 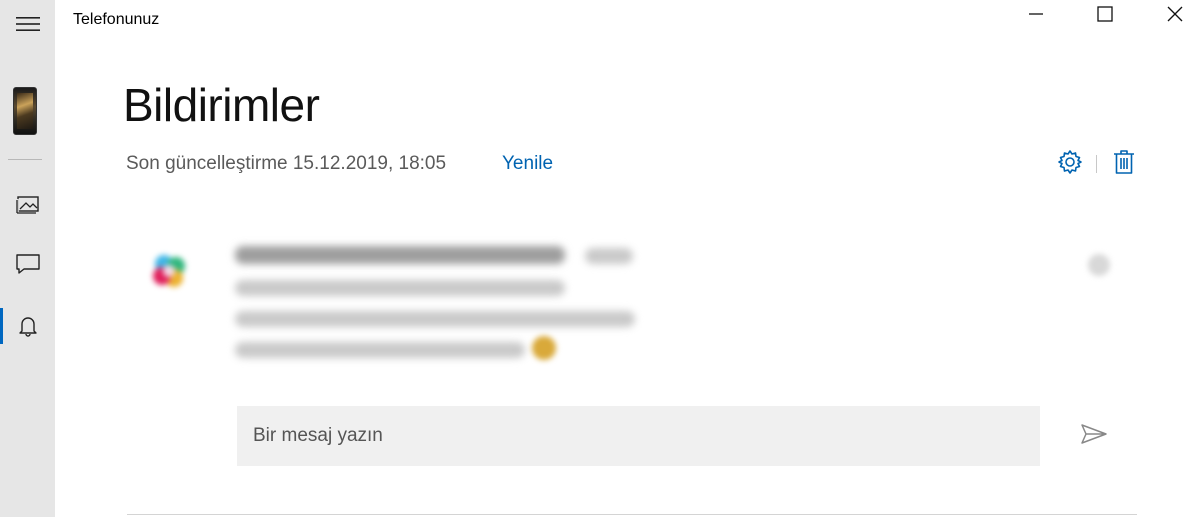 I want to click on sidebar-divider, so click(x=25, y=159).